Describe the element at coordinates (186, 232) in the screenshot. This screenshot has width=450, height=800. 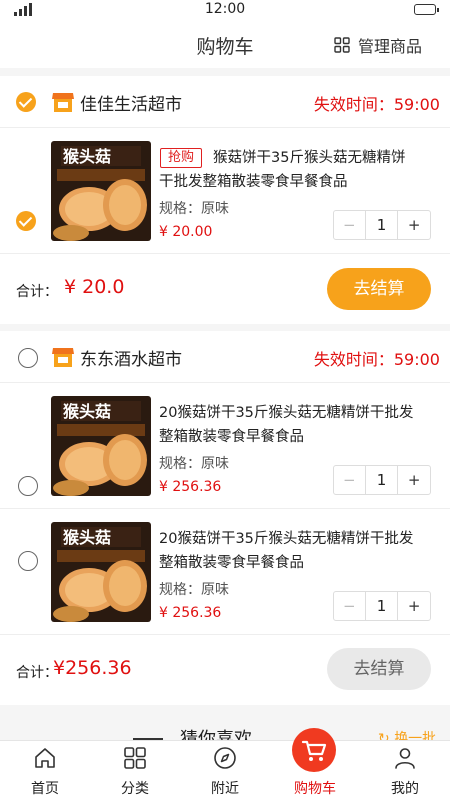
I see `product-price: ¥ 20.00` at that location.